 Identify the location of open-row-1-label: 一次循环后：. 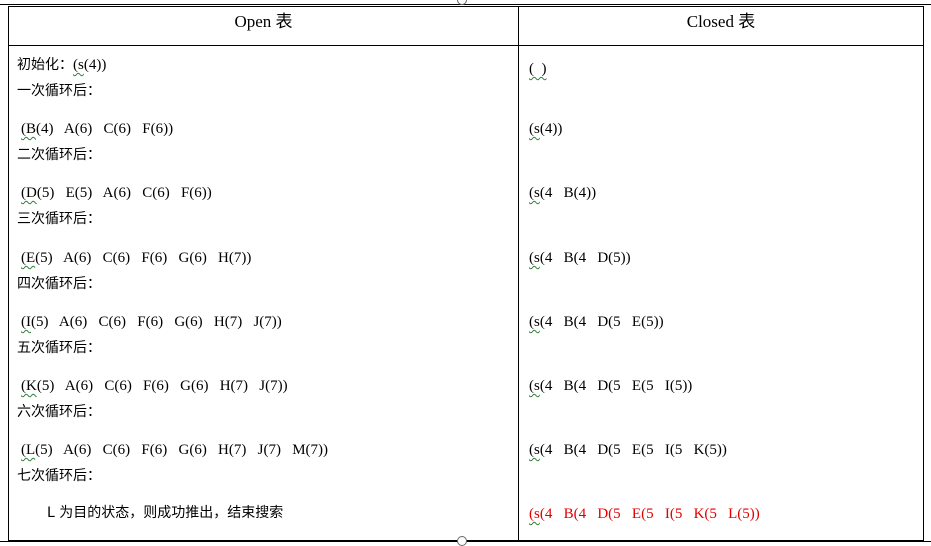
(59, 91).